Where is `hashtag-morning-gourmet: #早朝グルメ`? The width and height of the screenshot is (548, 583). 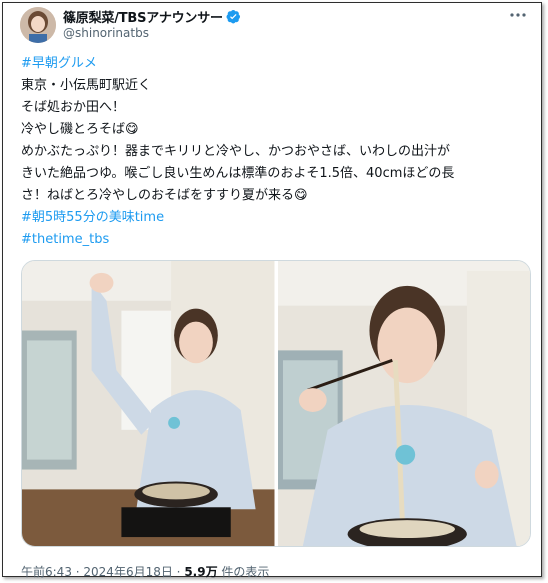
hashtag-morning-gourmet: #早朝グルメ is located at coordinates (59, 63).